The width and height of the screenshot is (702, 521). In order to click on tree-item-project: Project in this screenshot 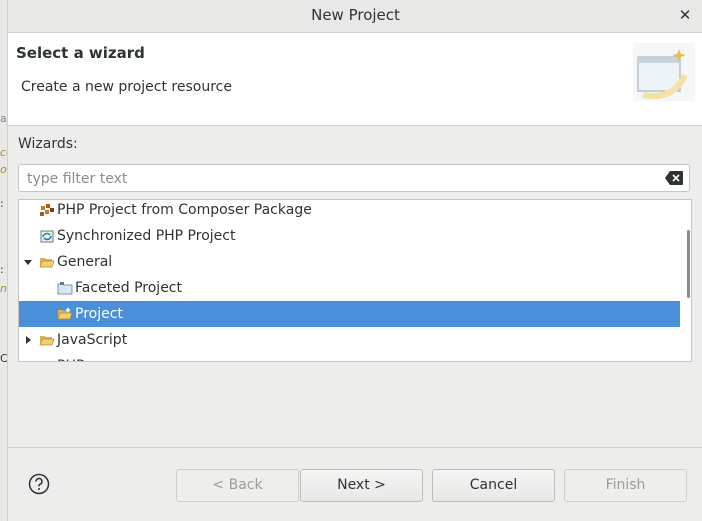, I will do `click(349, 314)`.